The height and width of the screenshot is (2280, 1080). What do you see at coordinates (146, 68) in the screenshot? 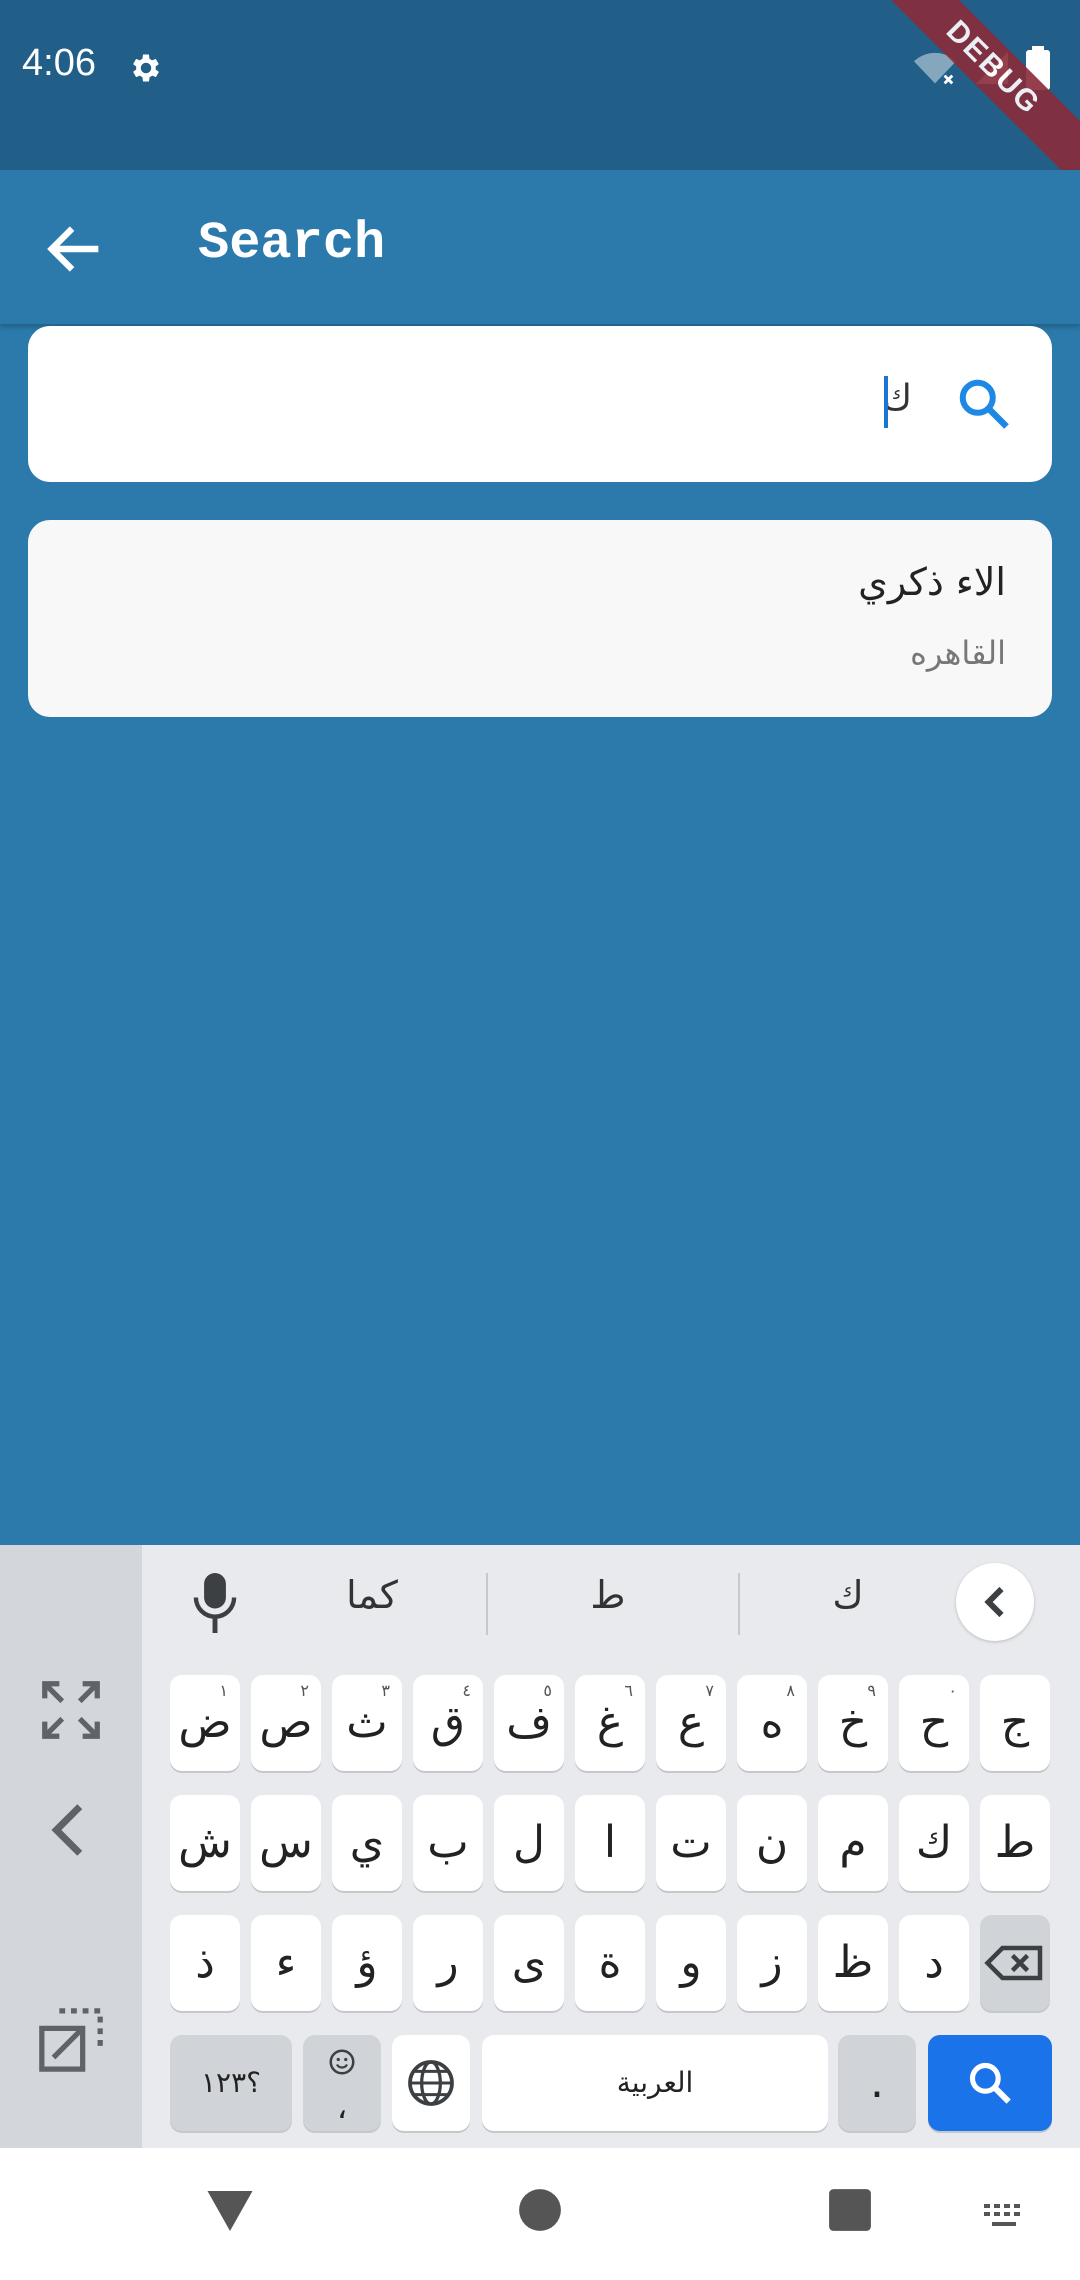
I see `settings-gear-icon` at bounding box center [146, 68].